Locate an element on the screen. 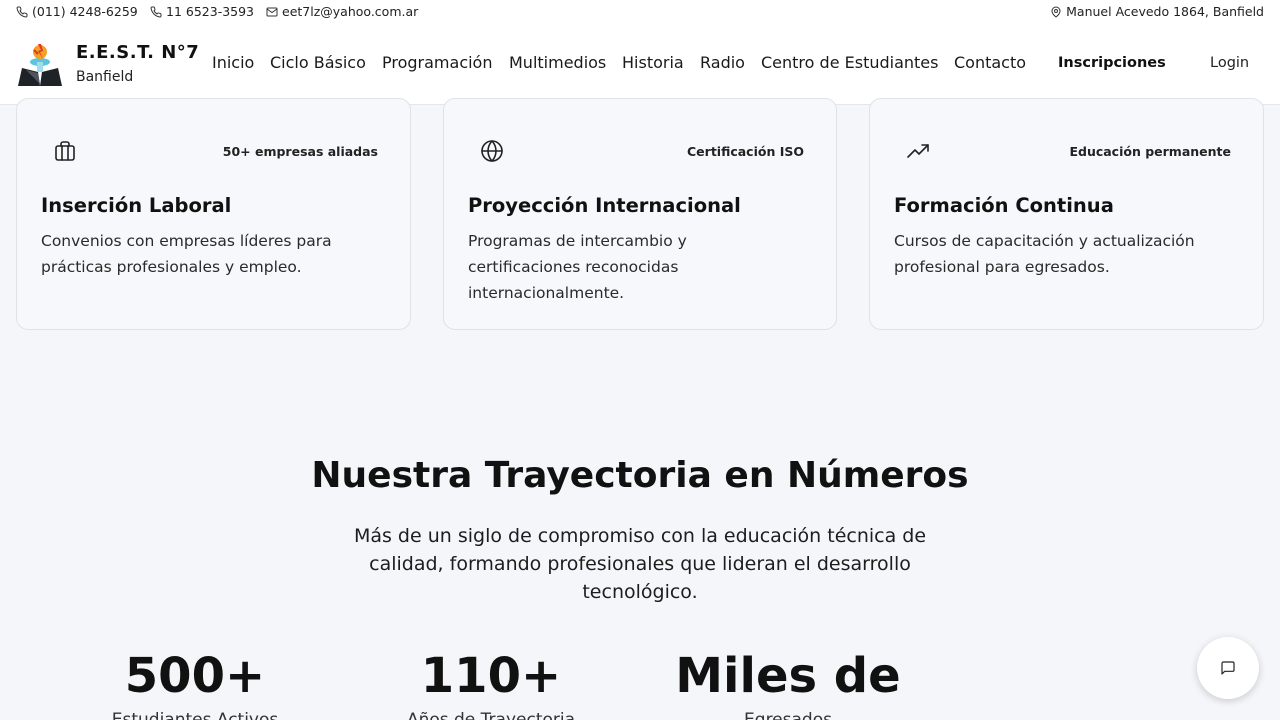  email-text: eet7lz@yahoo.com.ar is located at coordinates (350, 11).